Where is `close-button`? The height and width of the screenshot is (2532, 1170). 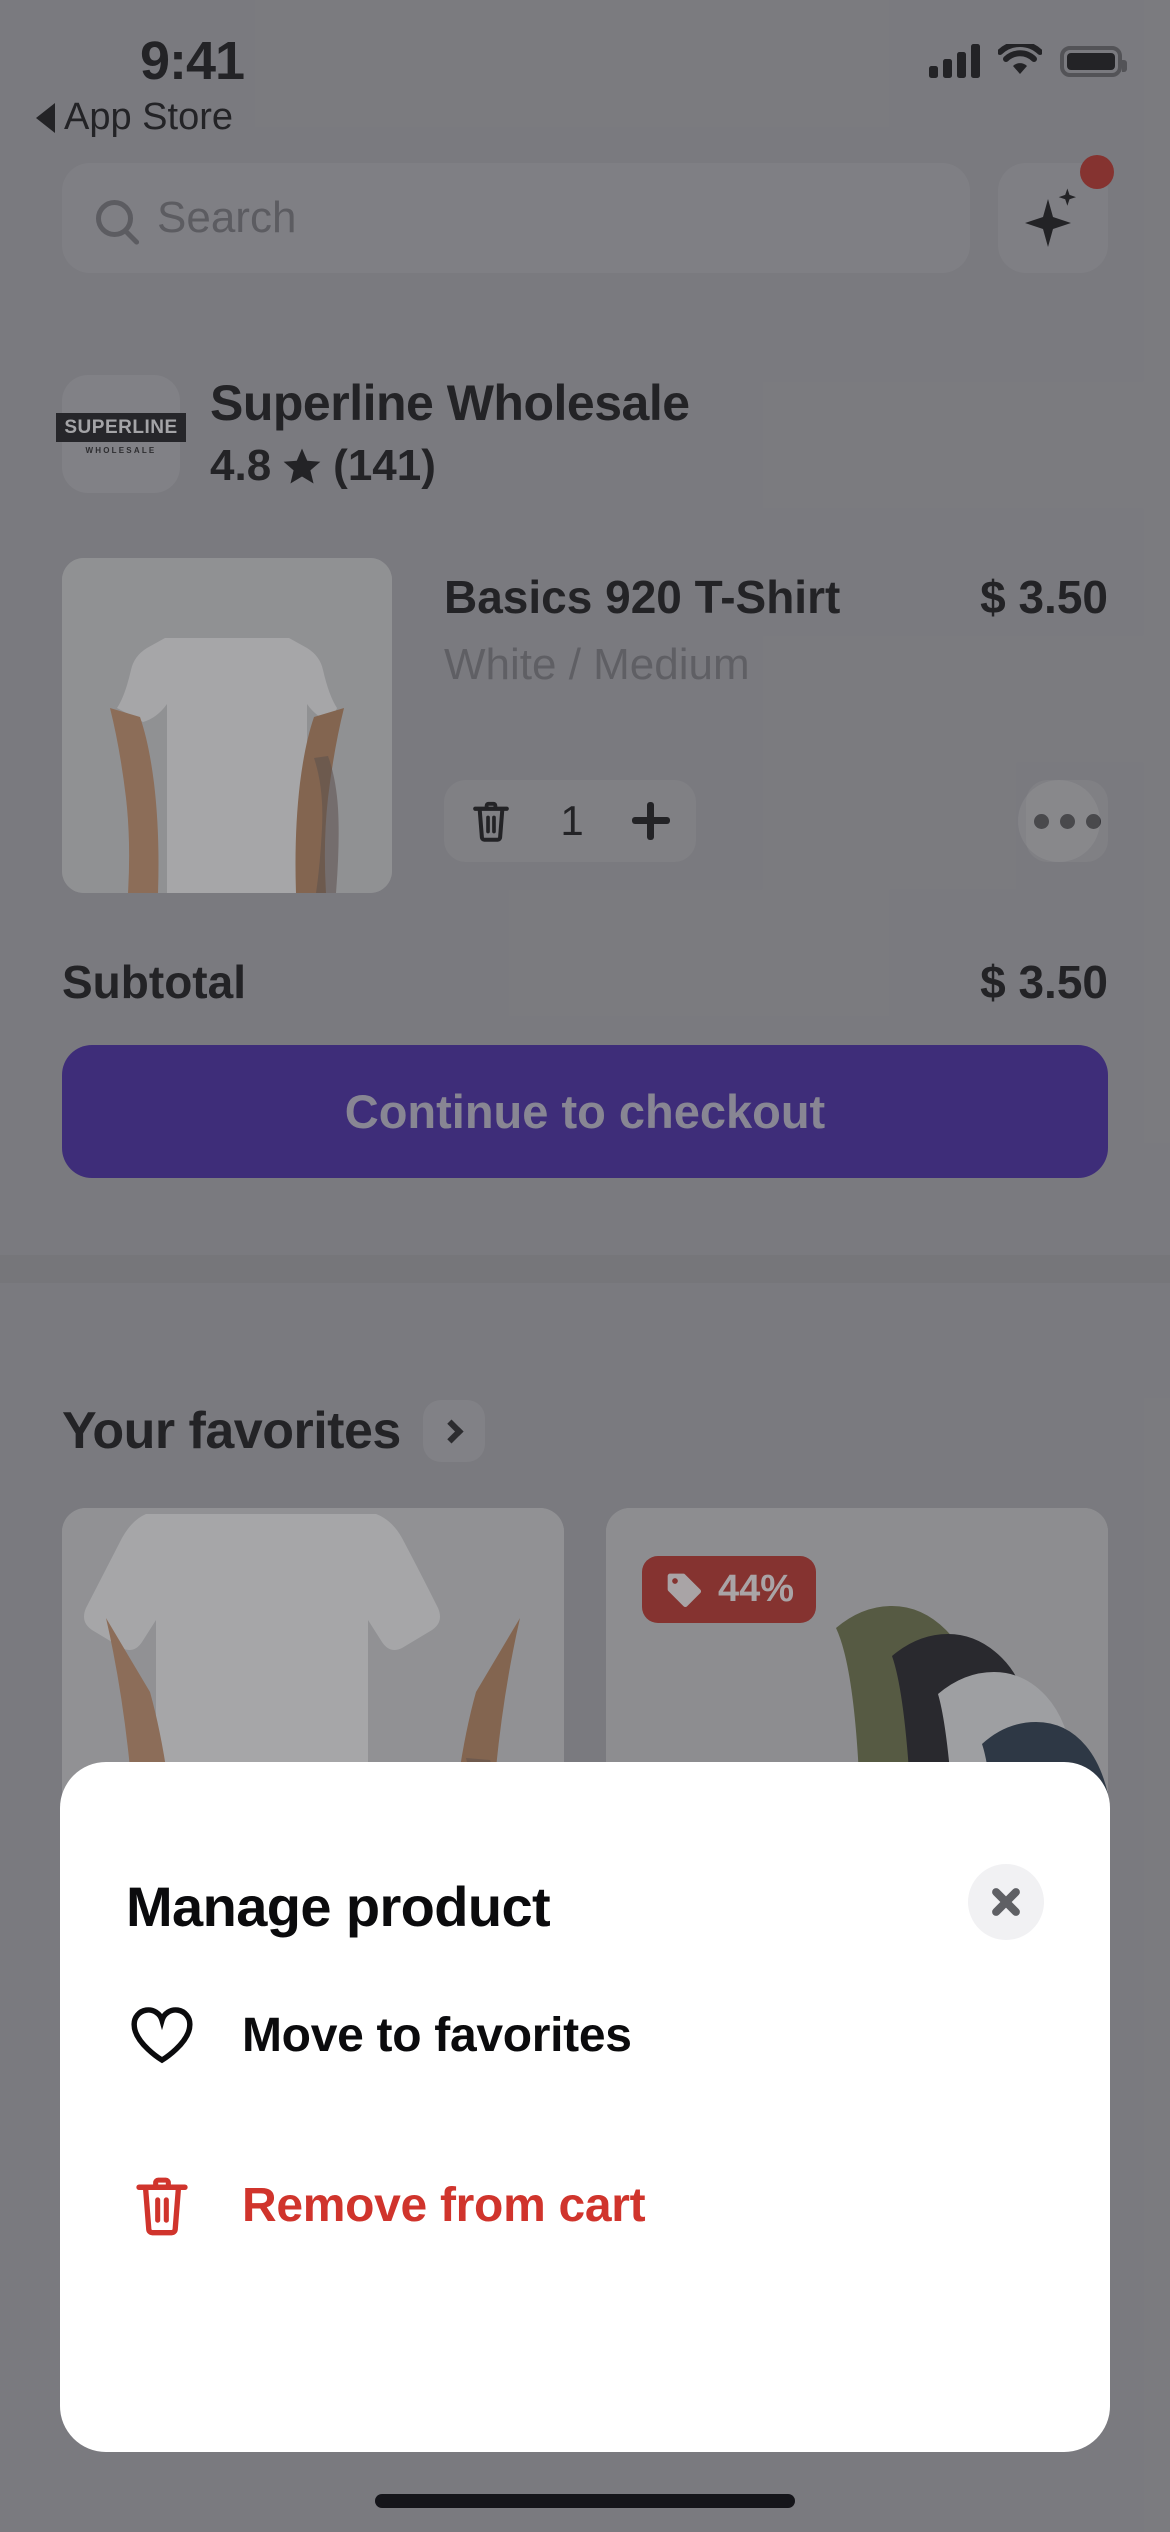
close-button is located at coordinates (1006, 1902).